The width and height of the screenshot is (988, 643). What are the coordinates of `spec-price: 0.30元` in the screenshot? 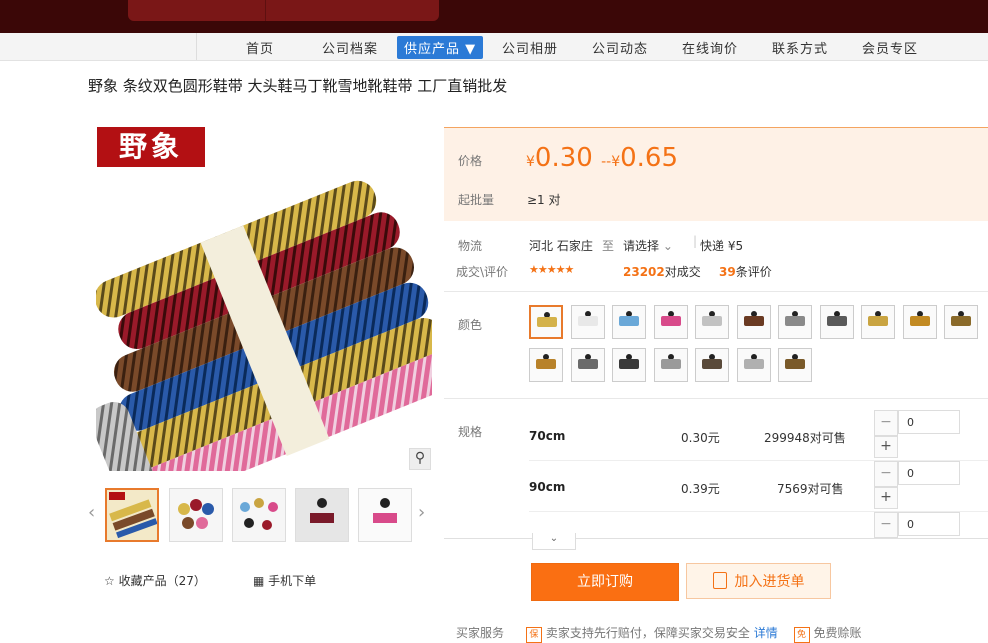 It's located at (700, 438).